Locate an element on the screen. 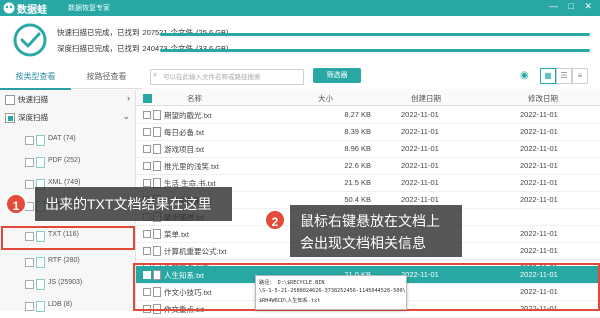 The image size is (600, 318). tooltip-path-line: 路径： D:\$RECYCLE.BIN is located at coordinates (292, 283).